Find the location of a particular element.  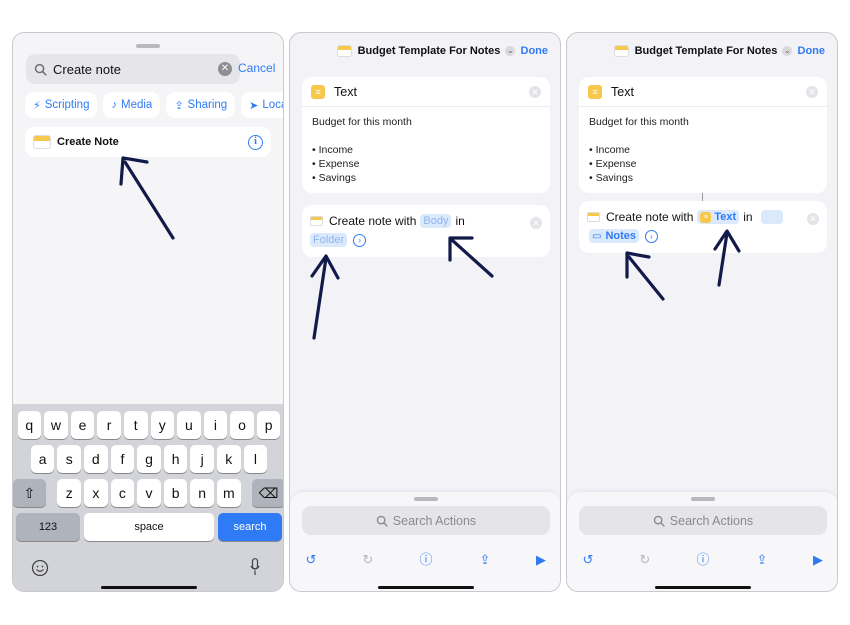

keyboard-row-1: qwertyuiop is located at coordinates (148, 425).